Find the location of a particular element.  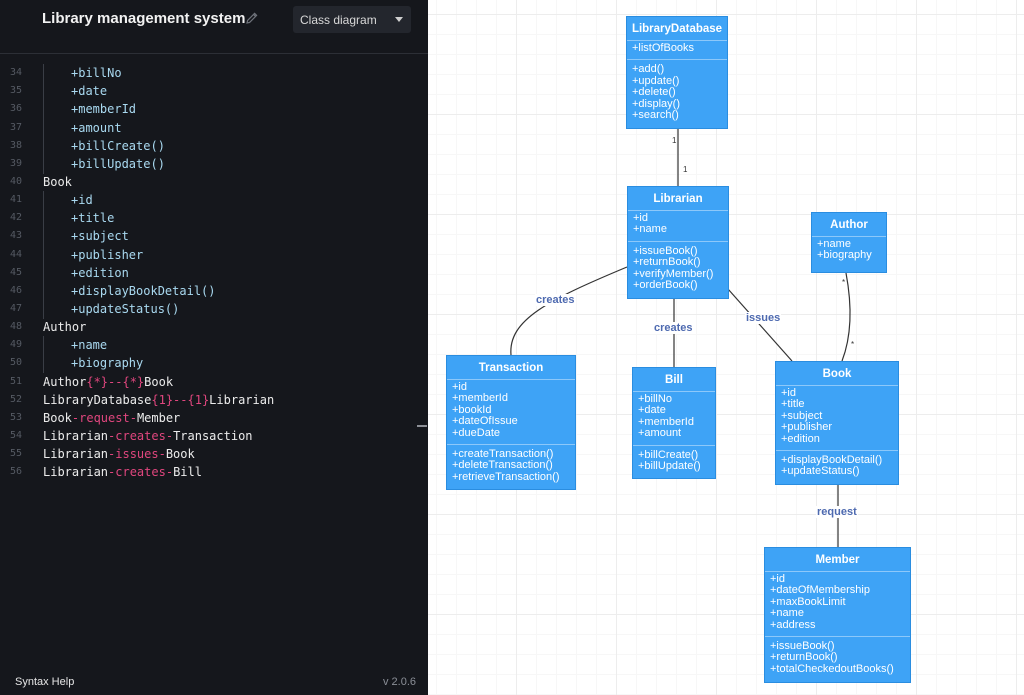

line-number: 49 is located at coordinates (15, 345).